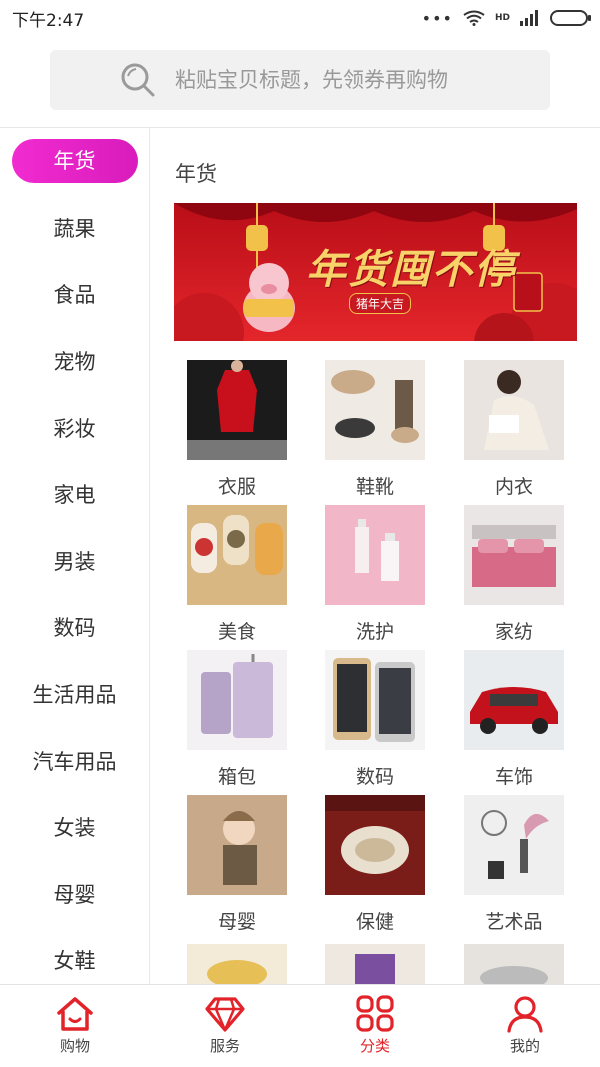  I want to click on category-item: 箱包, so click(237, 722).